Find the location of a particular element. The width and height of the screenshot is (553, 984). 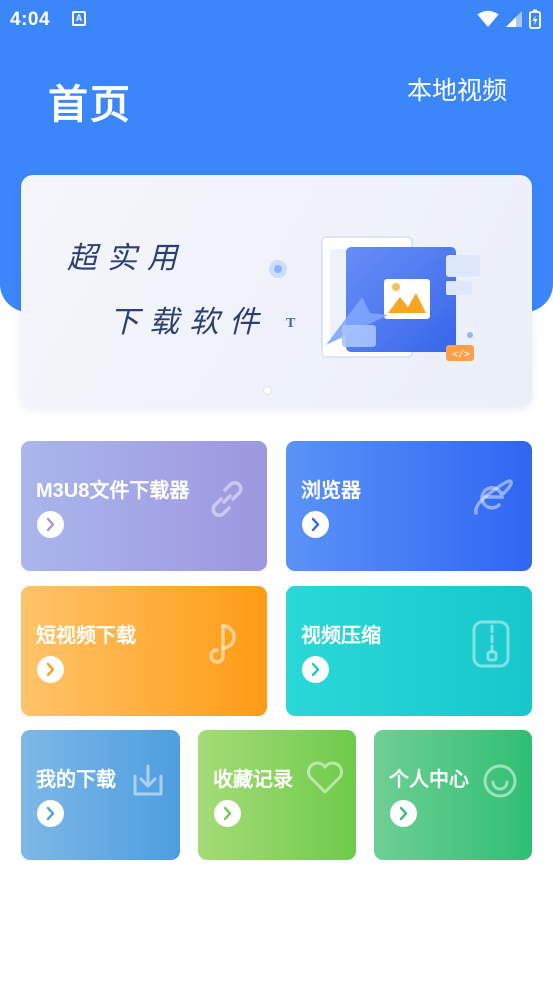

status-icons is located at coordinates (509, 19).